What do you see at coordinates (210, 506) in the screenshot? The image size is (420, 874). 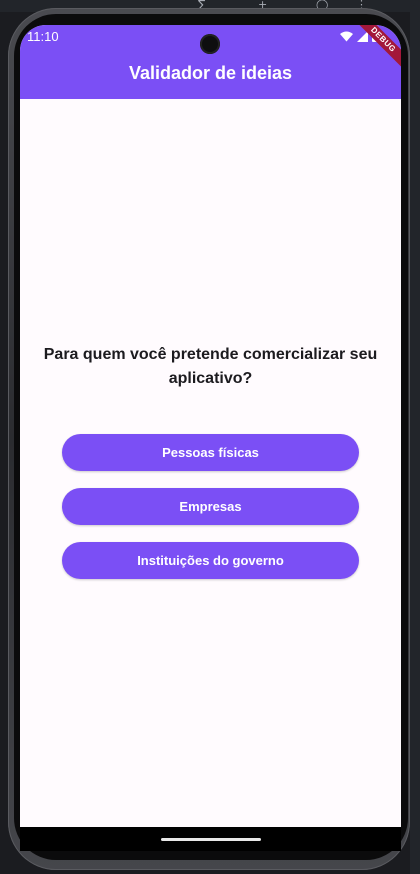 I see `option-button-empresas: Empresas` at bounding box center [210, 506].